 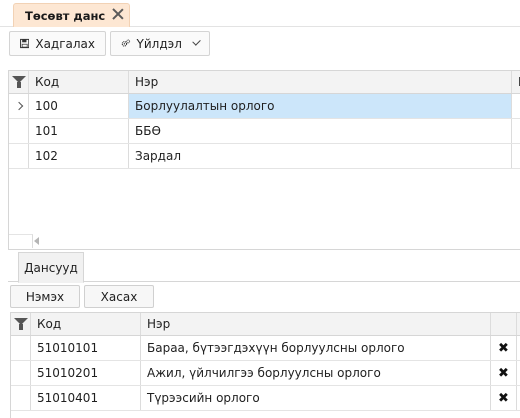 I want to click on save-button: Хадгалах, so click(x=57, y=43).